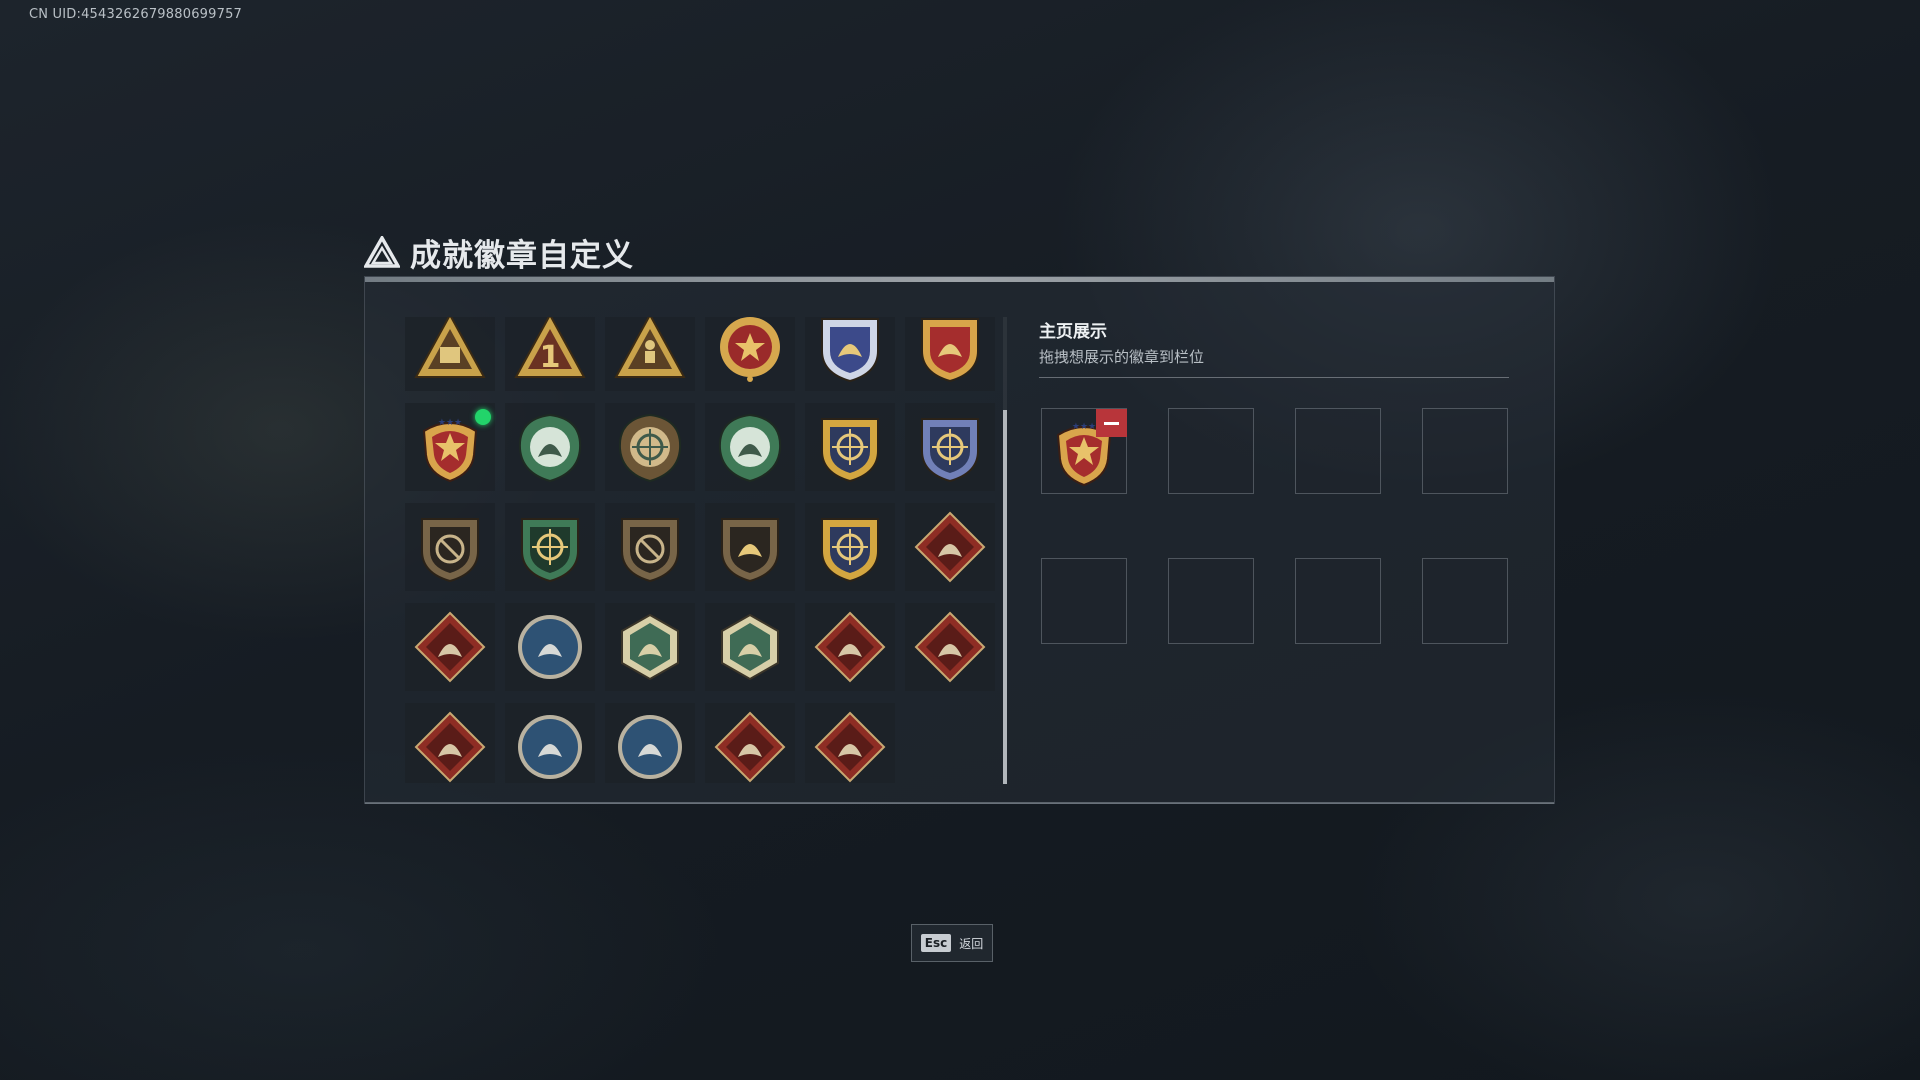 This screenshot has height=1080, width=1920. What do you see at coordinates (936, 943) in the screenshot?
I see `esc-key-icon: Esc` at bounding box center [936, 943].